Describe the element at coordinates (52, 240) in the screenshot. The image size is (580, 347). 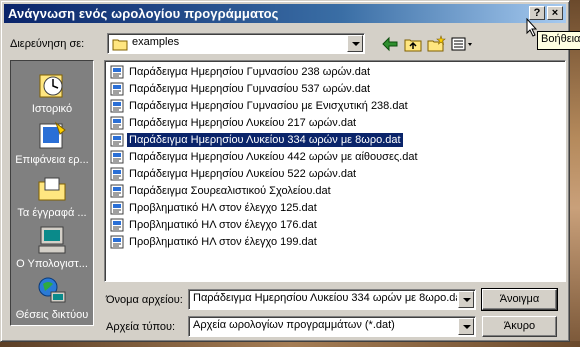
I see `my-computer-icon` at that location.